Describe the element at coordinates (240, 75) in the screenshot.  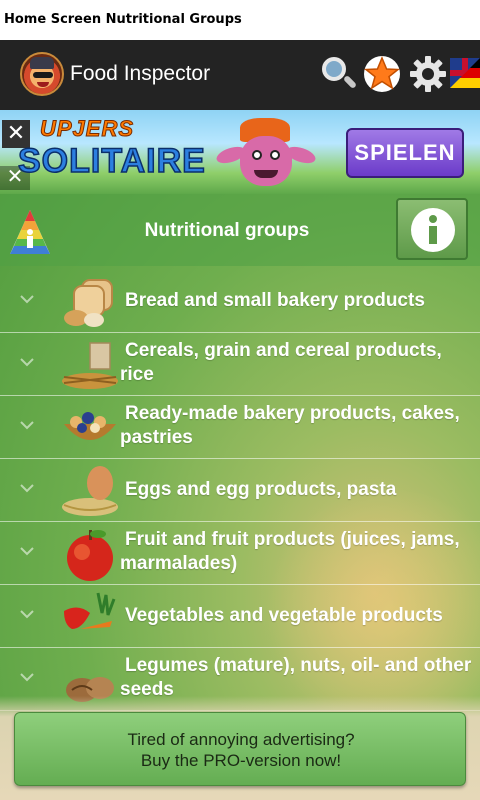
I see `app-bar: Food Inspector` at that location.